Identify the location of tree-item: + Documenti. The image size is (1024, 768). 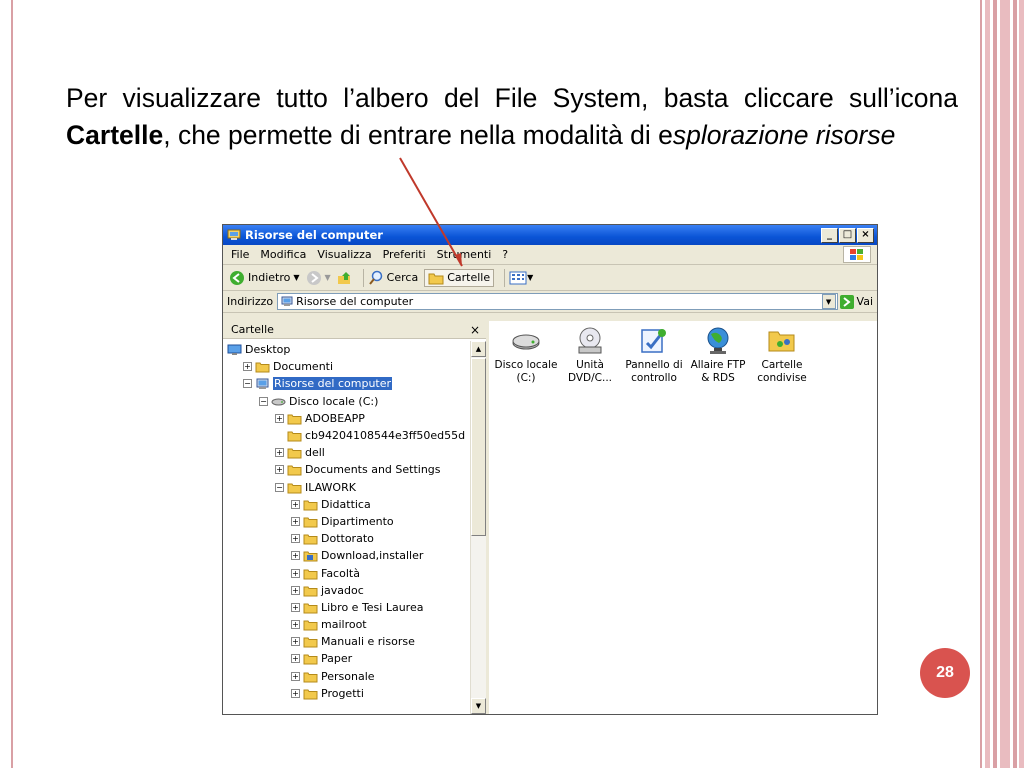
(346, 366).